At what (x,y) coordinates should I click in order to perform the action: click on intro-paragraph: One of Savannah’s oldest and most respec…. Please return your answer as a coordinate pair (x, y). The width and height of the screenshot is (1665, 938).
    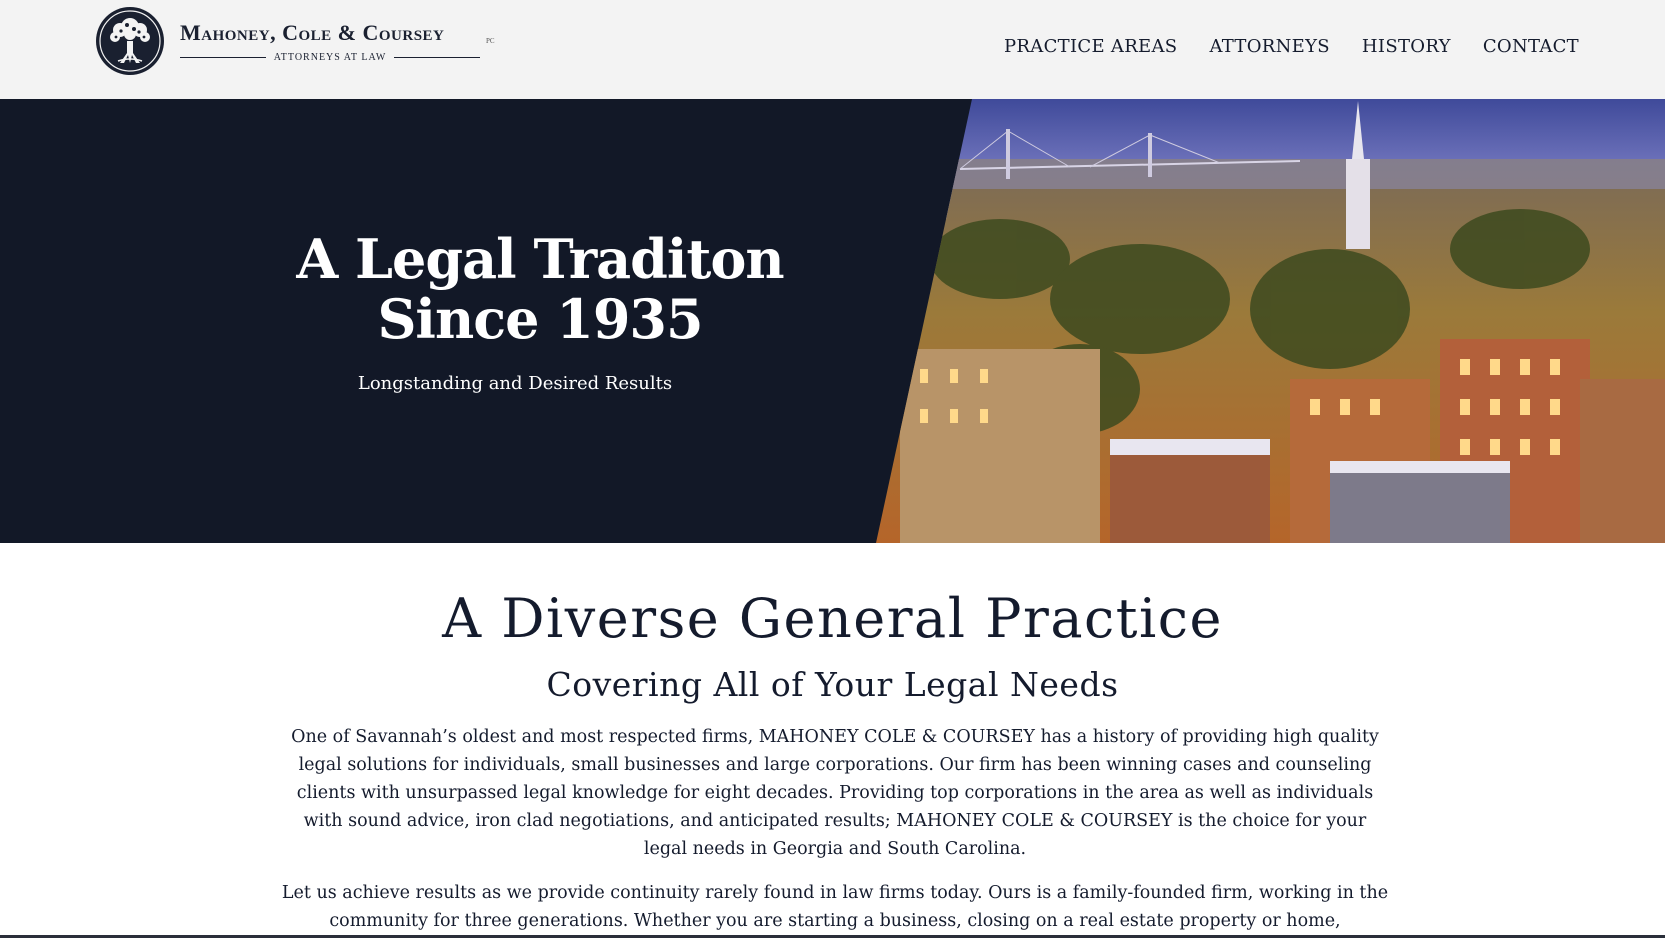
    Looking at the image, I should click on (835, 793).